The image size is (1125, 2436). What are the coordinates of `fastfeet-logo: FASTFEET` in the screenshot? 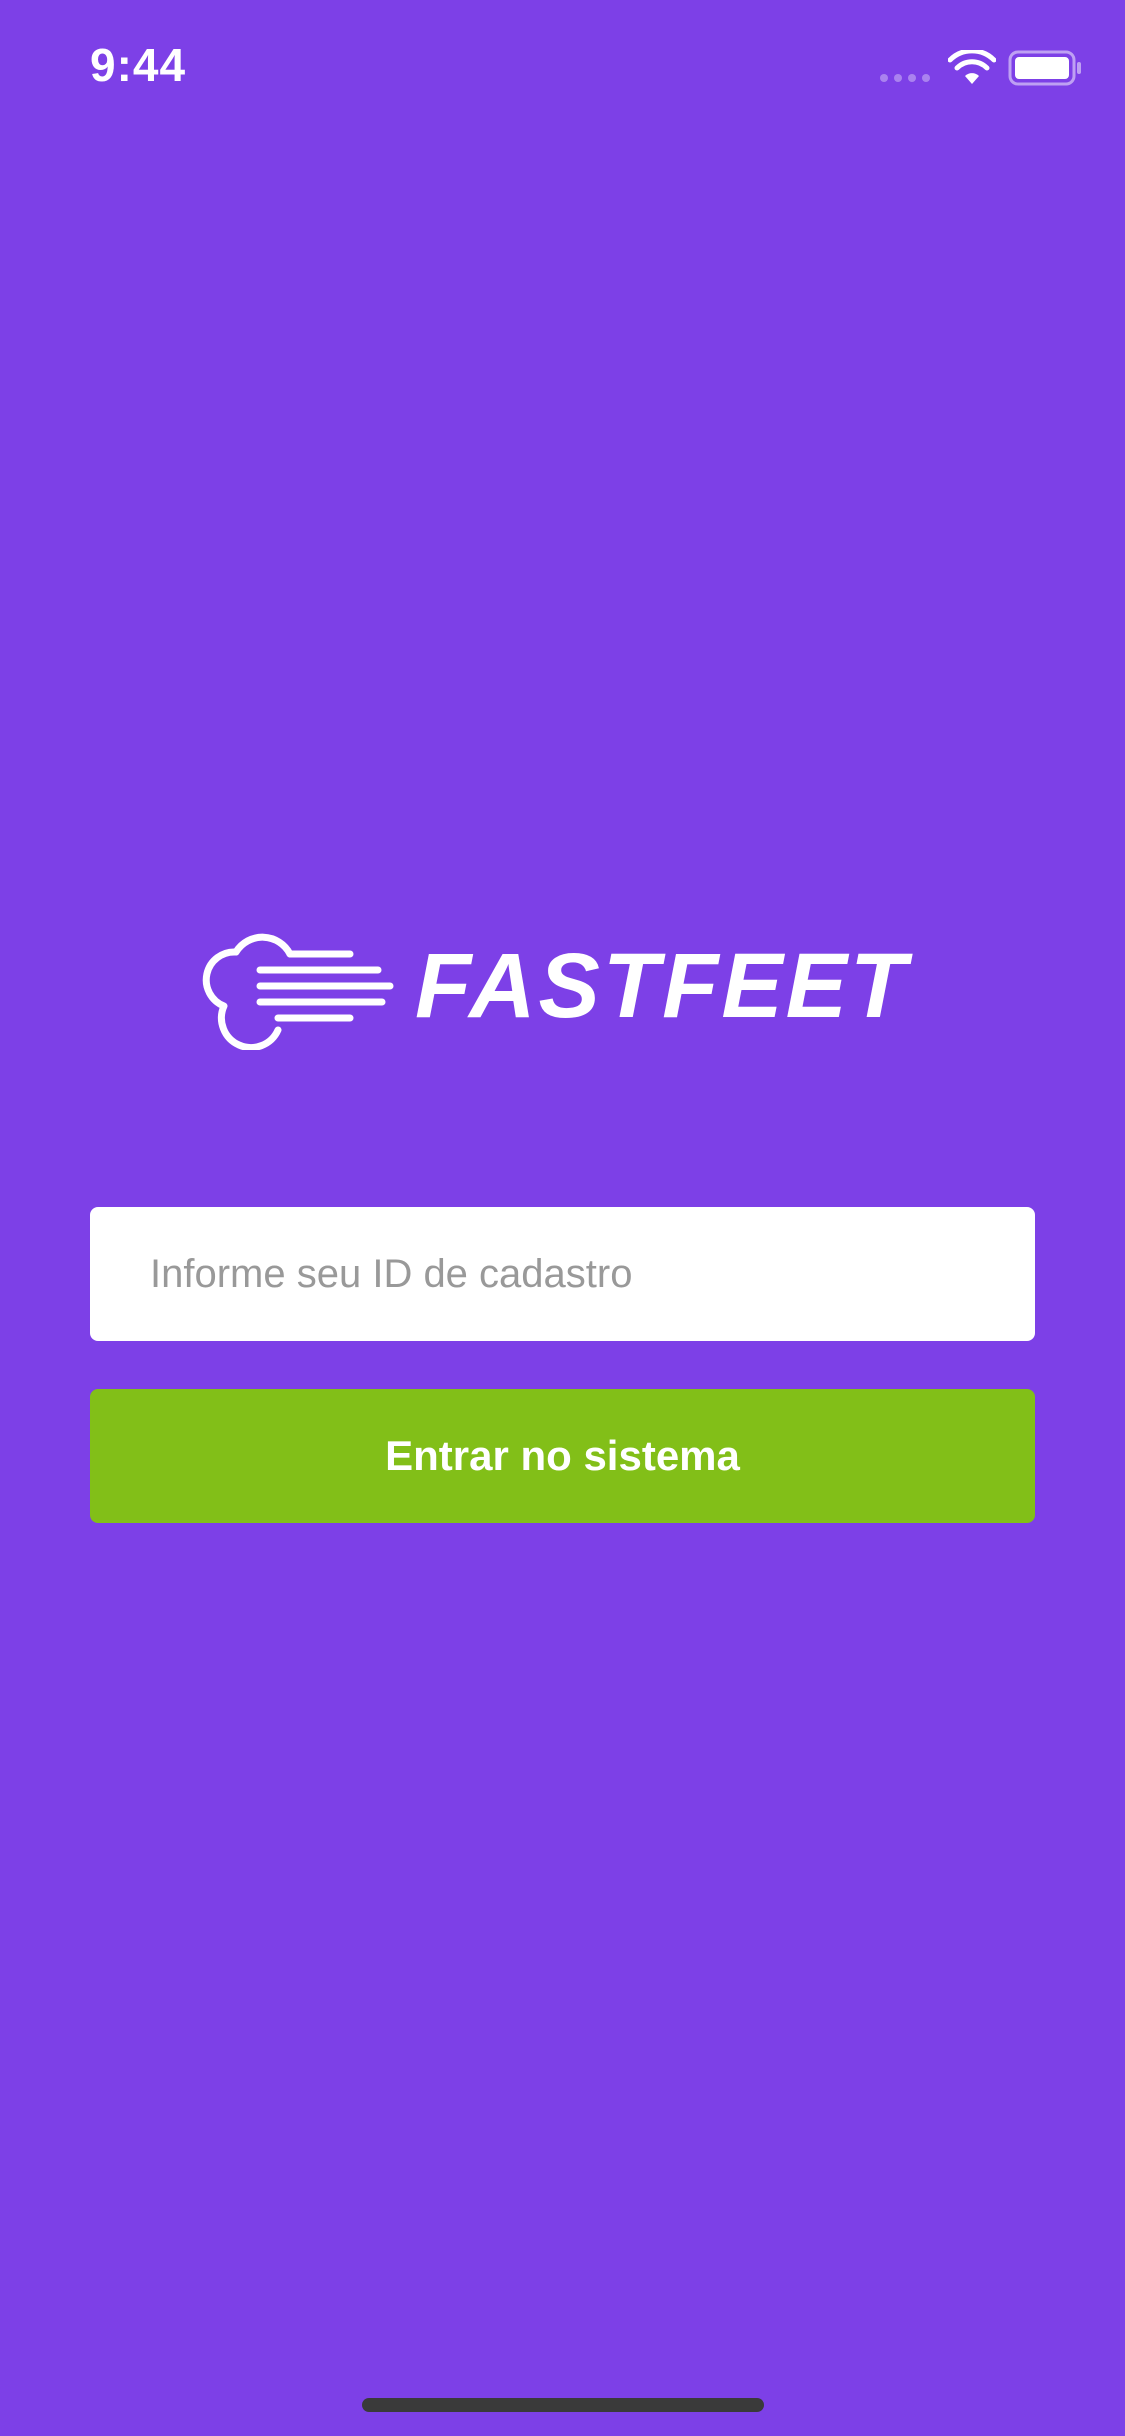 It's located at (560, 985).